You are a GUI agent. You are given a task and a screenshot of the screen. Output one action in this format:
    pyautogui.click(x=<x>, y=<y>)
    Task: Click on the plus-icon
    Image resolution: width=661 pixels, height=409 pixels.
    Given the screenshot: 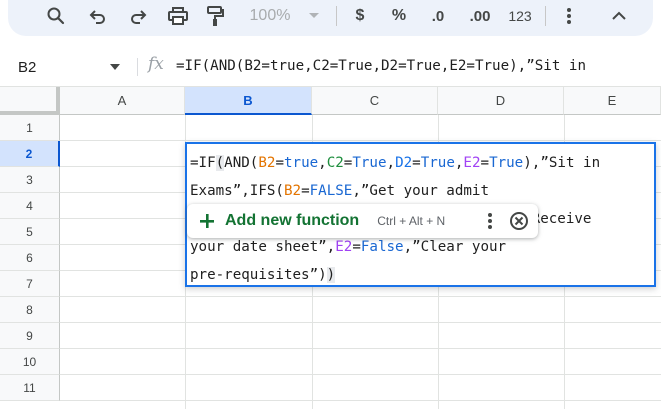 What is the action you would take?
    pyautogui.click(x=207, y=221)
    